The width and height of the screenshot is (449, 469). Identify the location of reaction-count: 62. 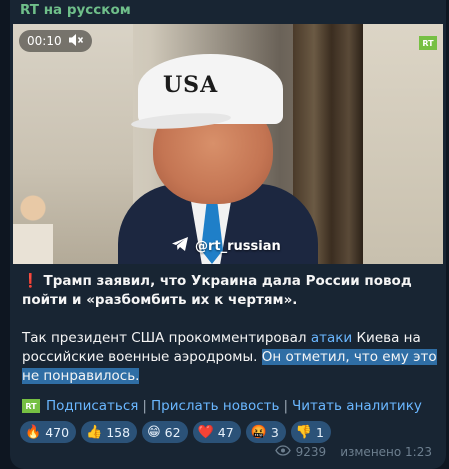
(172, 432).